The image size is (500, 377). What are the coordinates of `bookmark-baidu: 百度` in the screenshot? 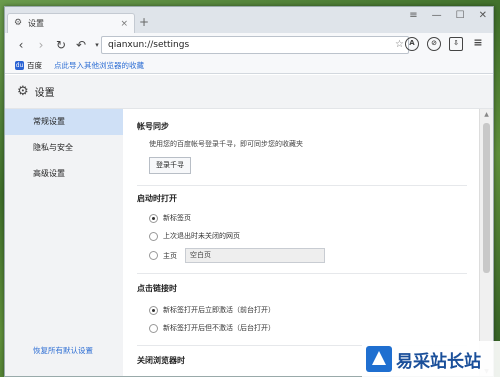 It's located at (34, 65).